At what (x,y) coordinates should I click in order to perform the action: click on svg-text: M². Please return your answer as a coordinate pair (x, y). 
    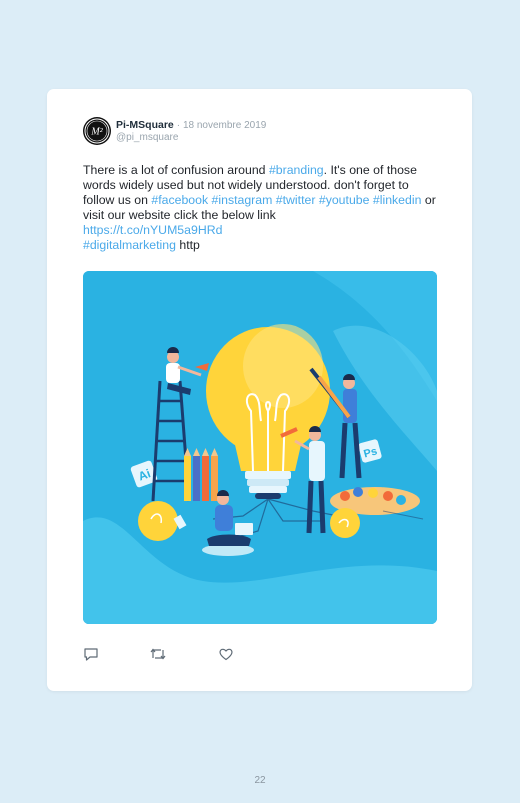
    Looking at the image, I should click on (96, 132).